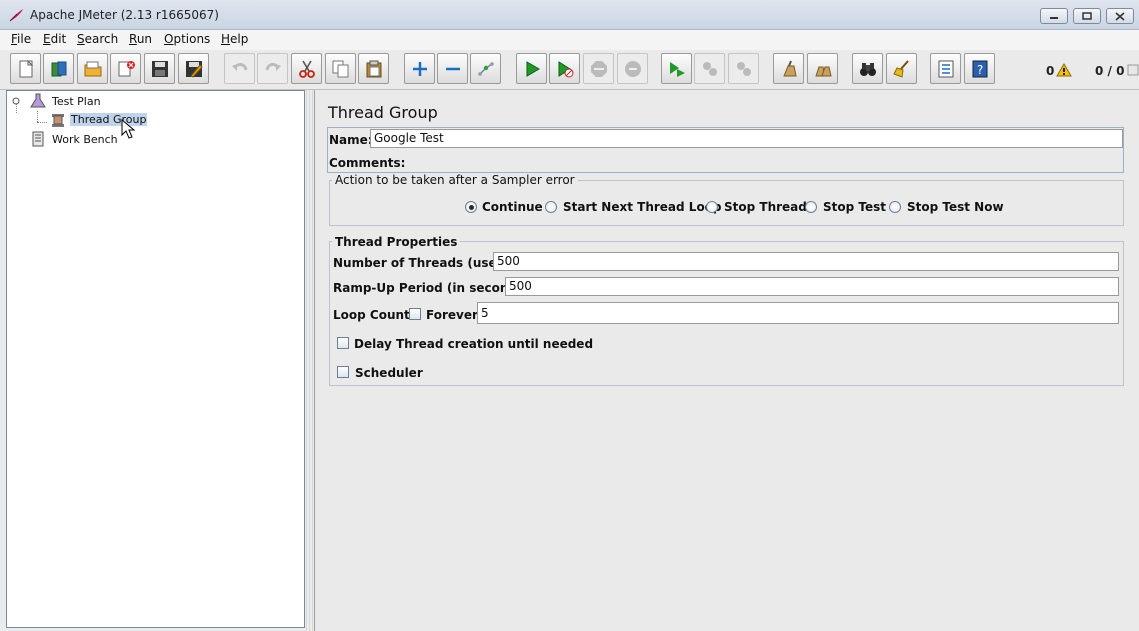 Image resolution: width=1139 pixels, height=631 pixels. Describe the element at coordinates (854, 207) in the screenshot. I see `stop-test-label: Stop Test` at that location.